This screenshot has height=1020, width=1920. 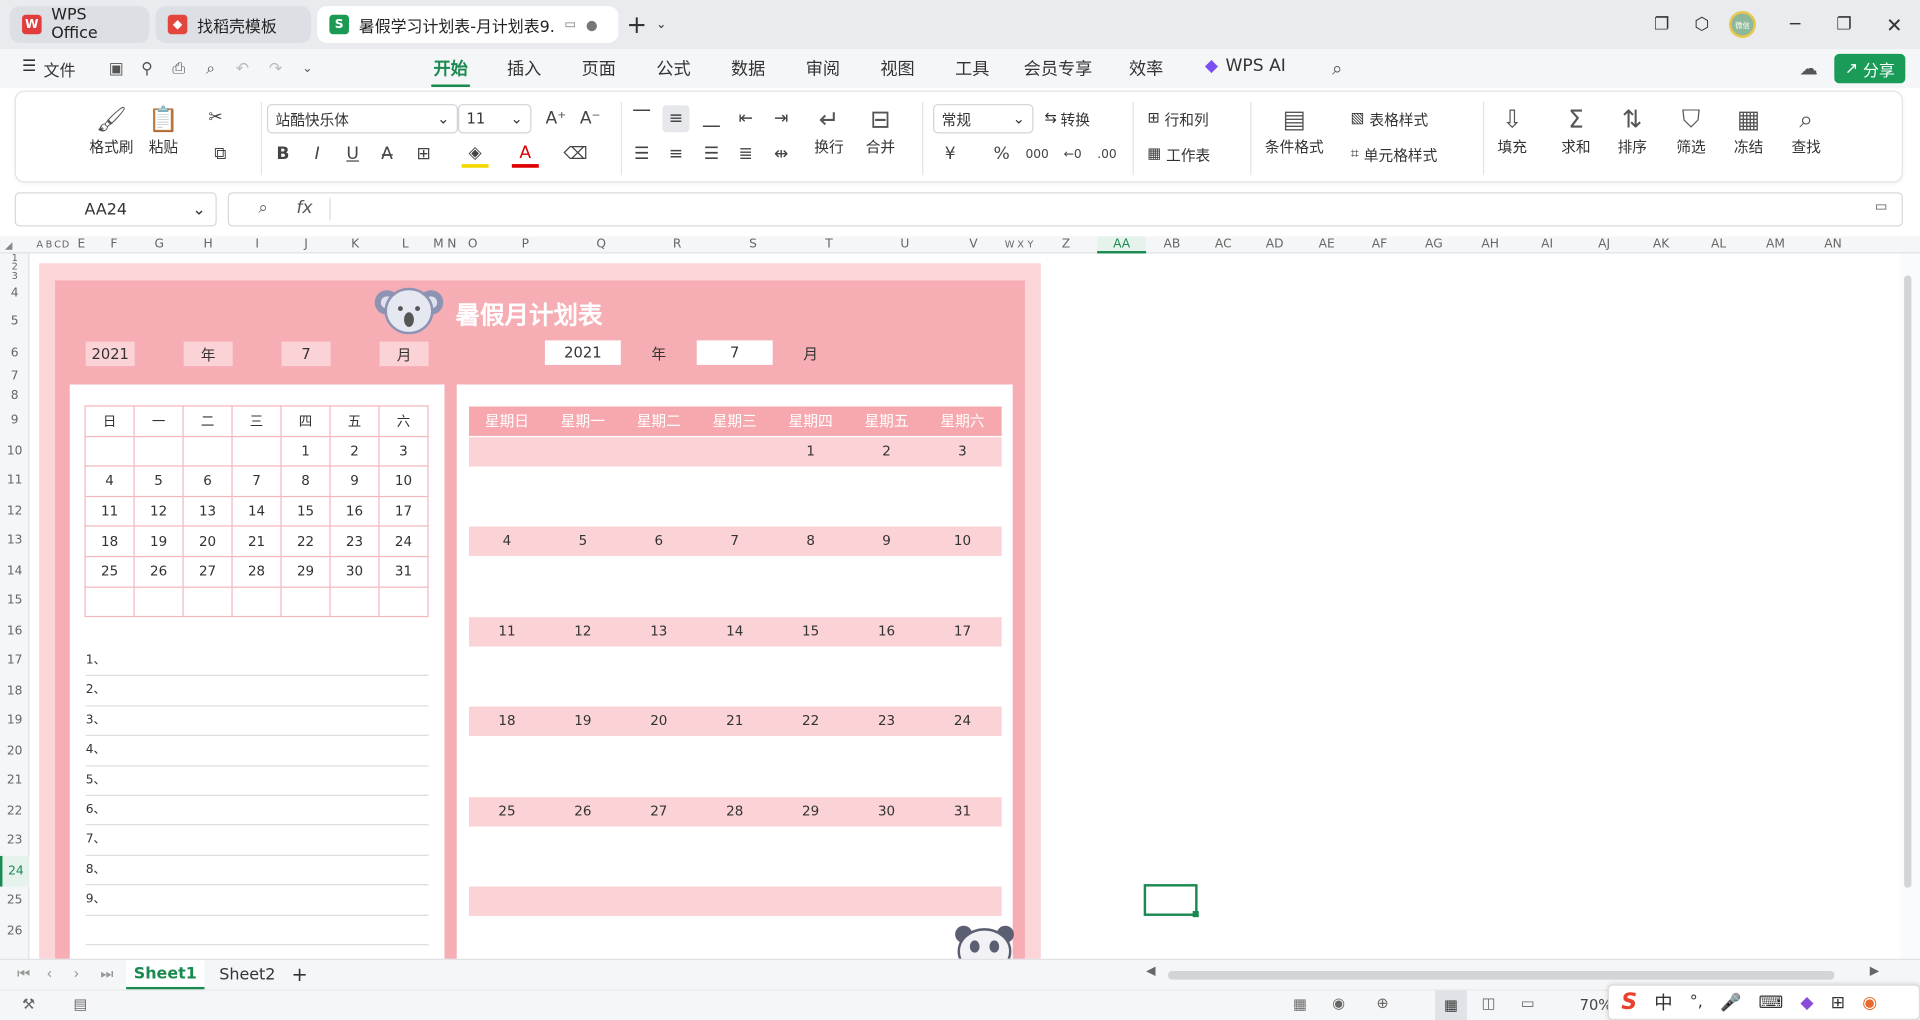 What do you see at coordinates (307, 69) in the screenshot?
I see `quick-more-chevron-icon: ⌄` at bounding box center [307, 69].